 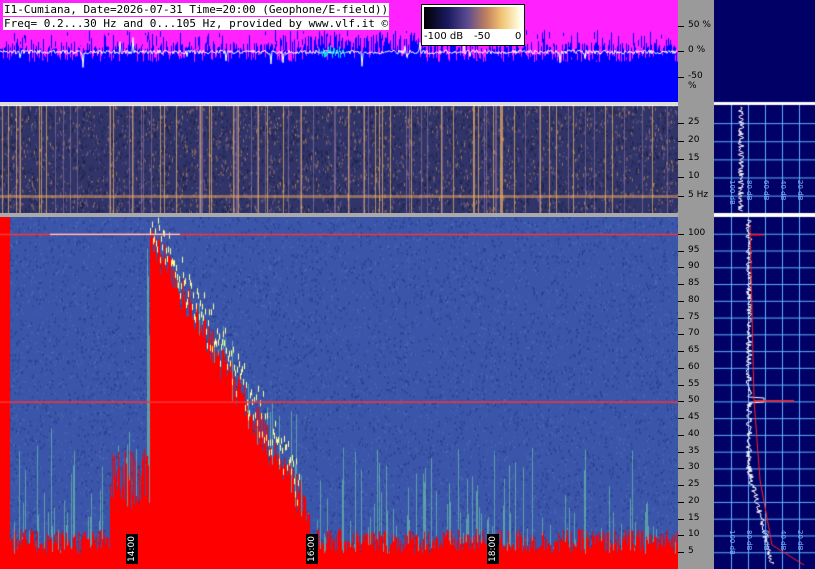 I want to click on time-label-14: 14:00, so click(x=132, y=549).